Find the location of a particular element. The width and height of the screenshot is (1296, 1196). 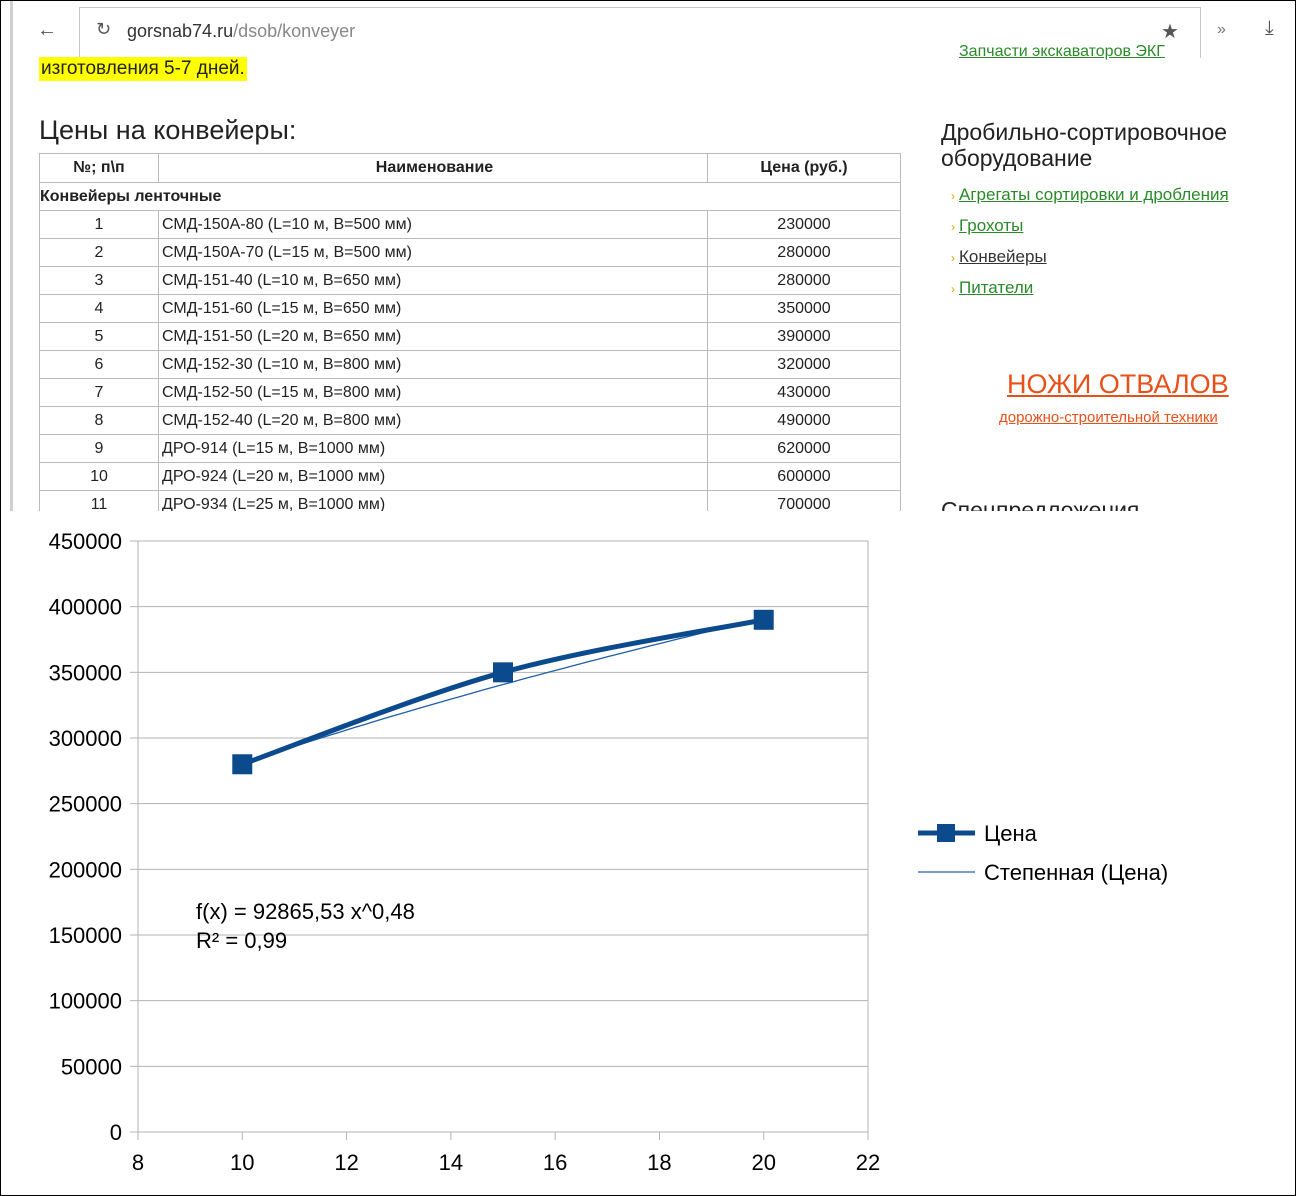

y-tick-label: 200000 is located at coordinates (85, 869).